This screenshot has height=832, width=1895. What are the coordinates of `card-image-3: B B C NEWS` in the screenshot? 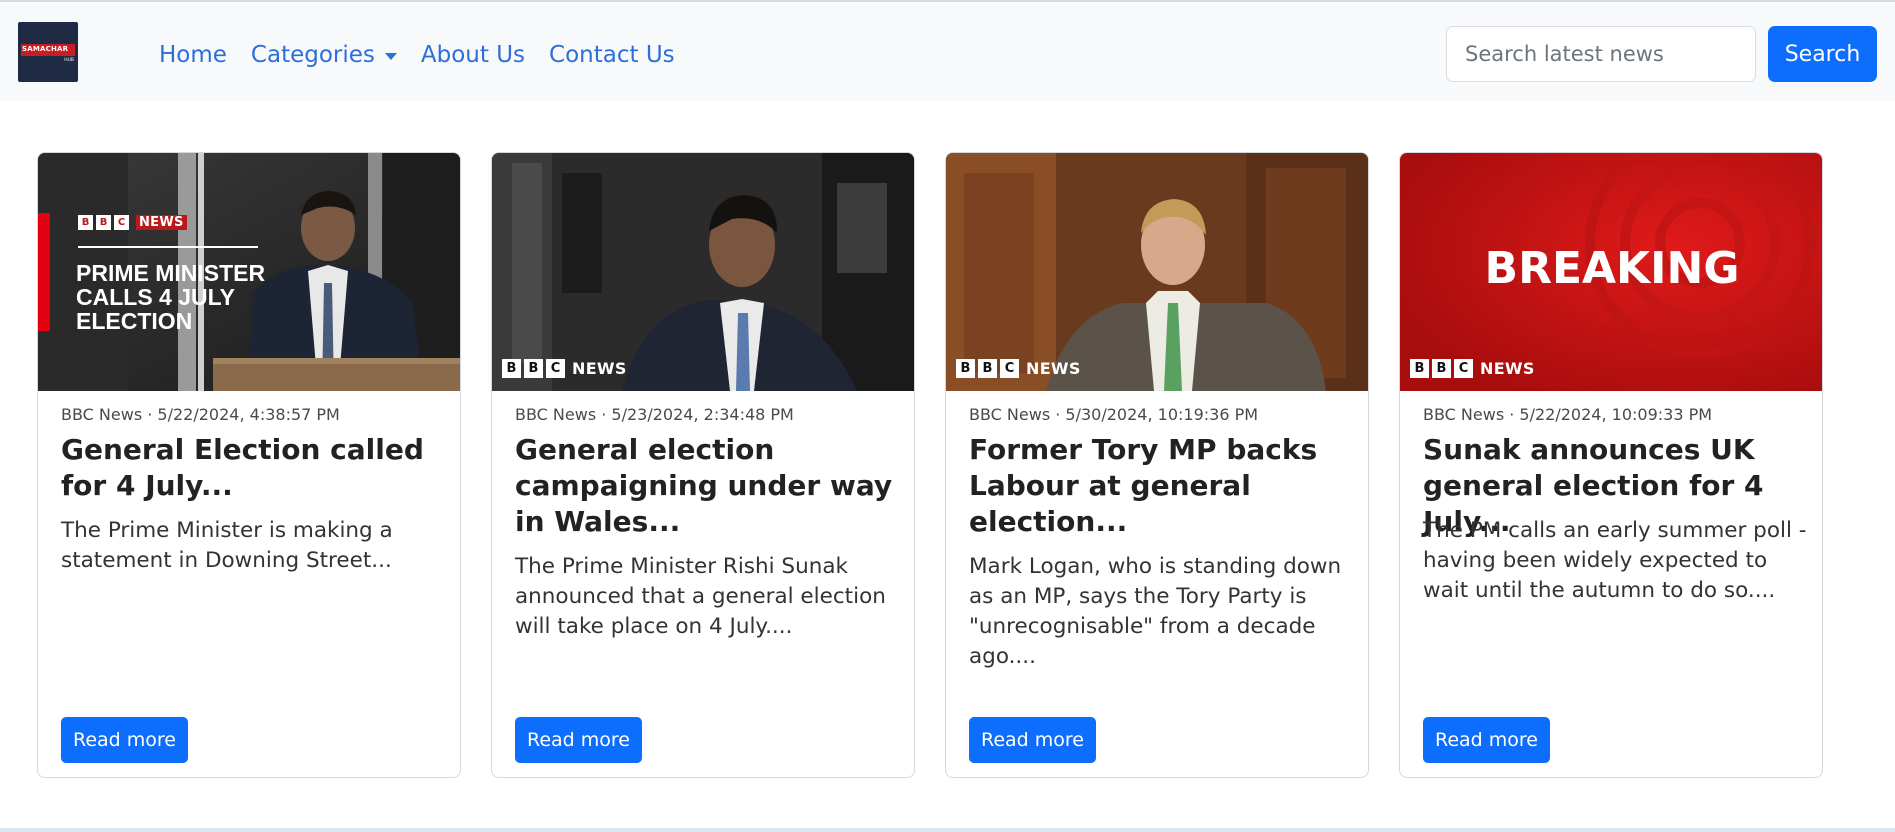 It's located at (1157, 272).